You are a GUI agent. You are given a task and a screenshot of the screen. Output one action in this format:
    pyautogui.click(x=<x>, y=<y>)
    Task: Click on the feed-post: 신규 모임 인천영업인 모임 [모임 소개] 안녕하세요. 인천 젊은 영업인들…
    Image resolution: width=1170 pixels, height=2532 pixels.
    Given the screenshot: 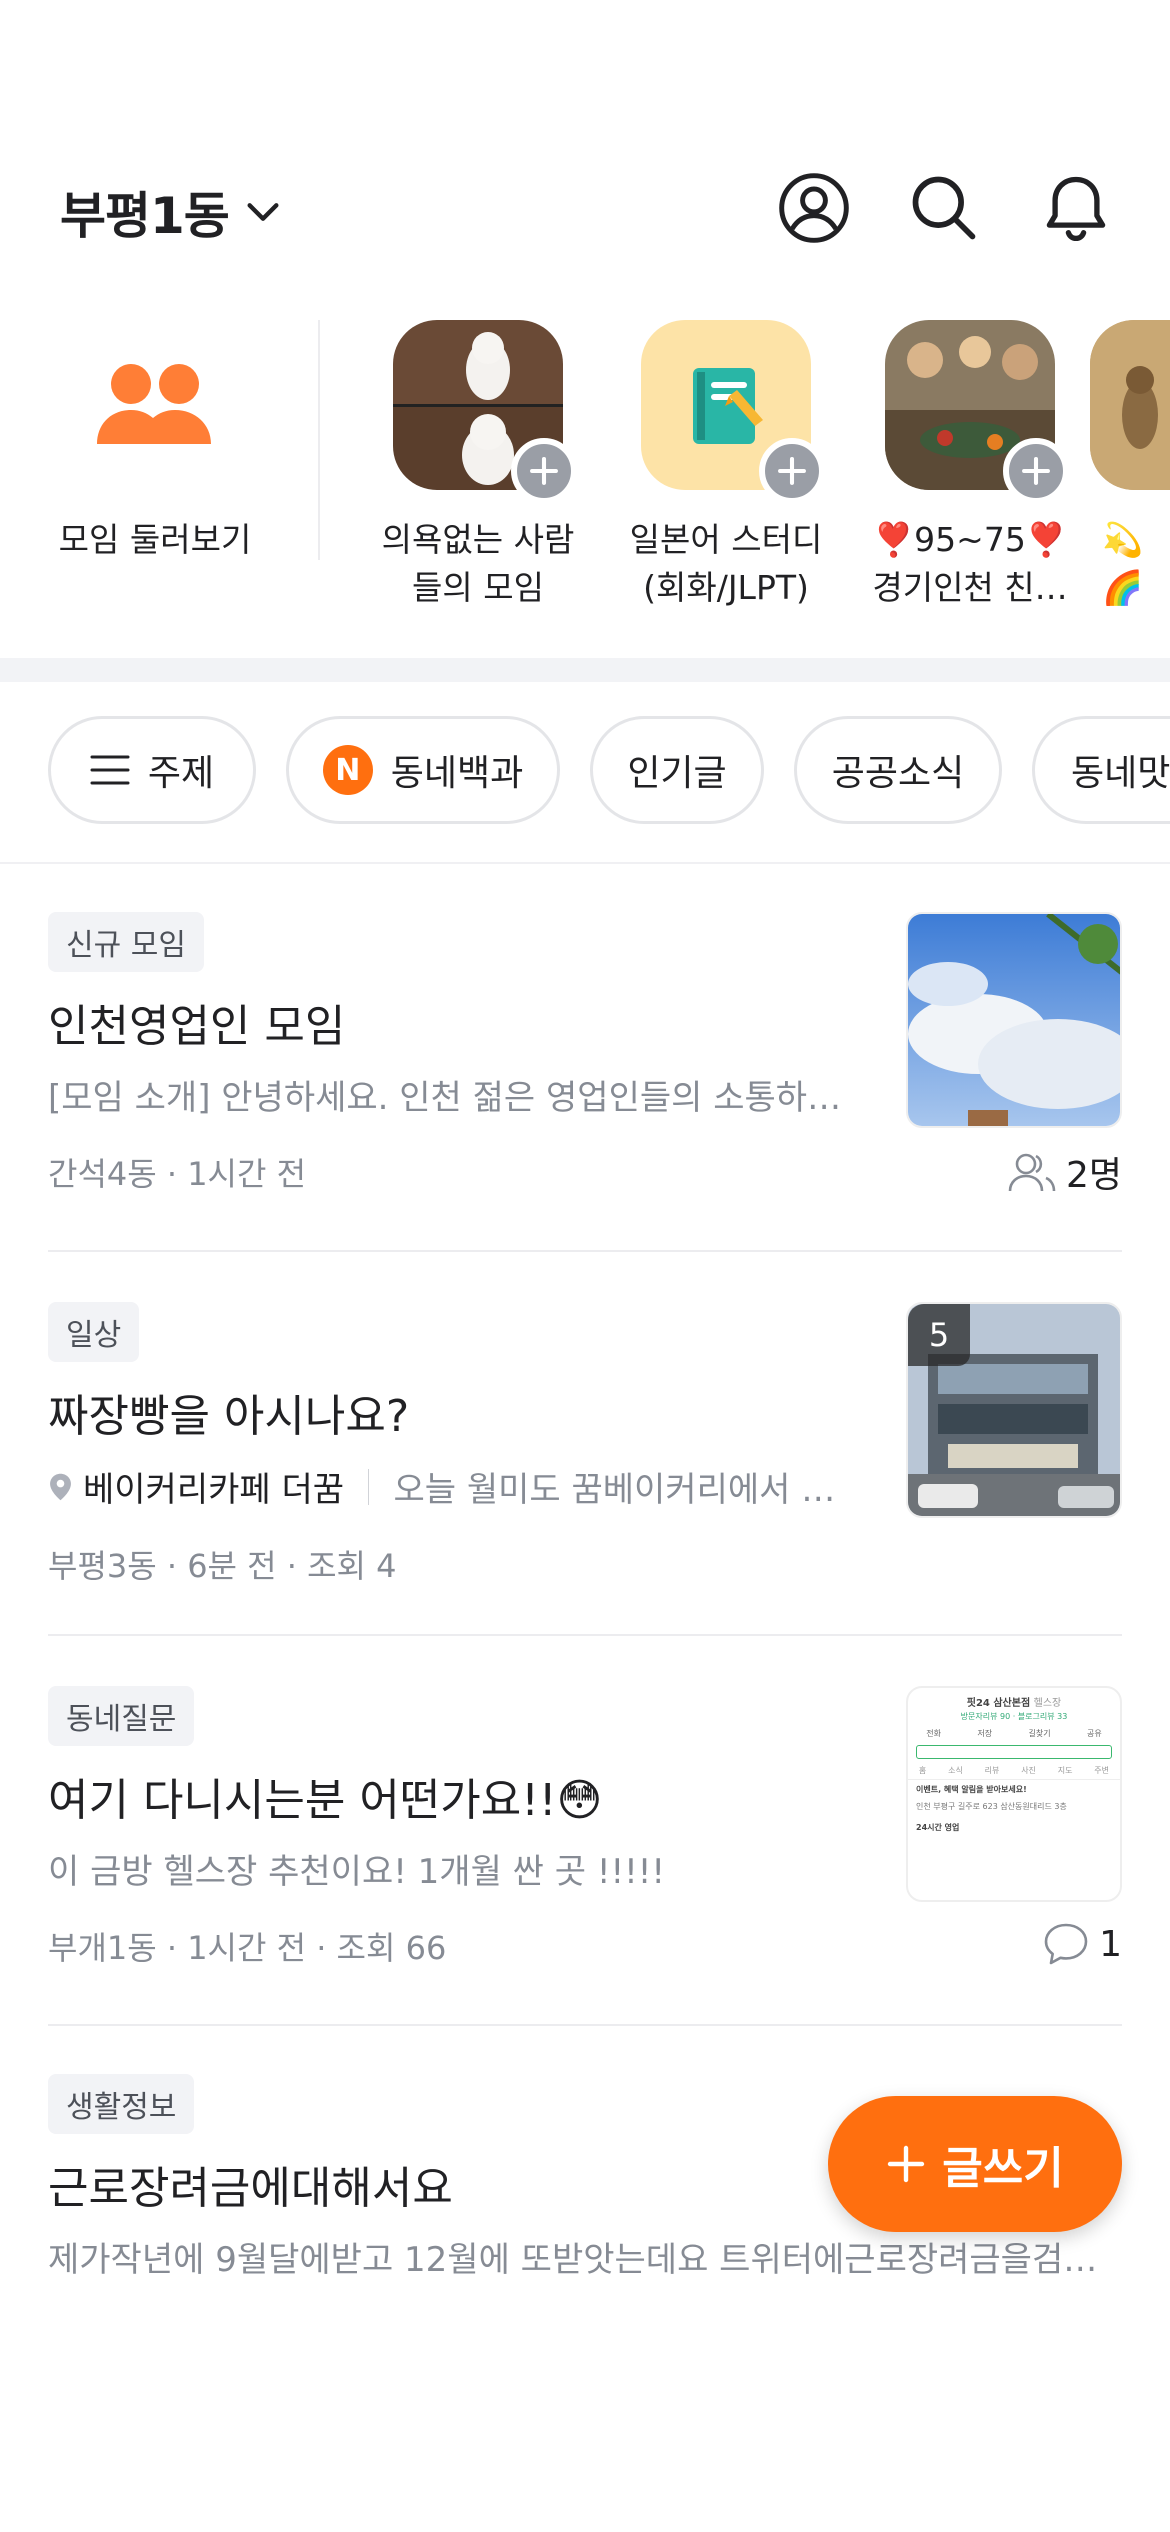 What is the action you would take?
    pyautogui.click(x=585, y=1062)
    